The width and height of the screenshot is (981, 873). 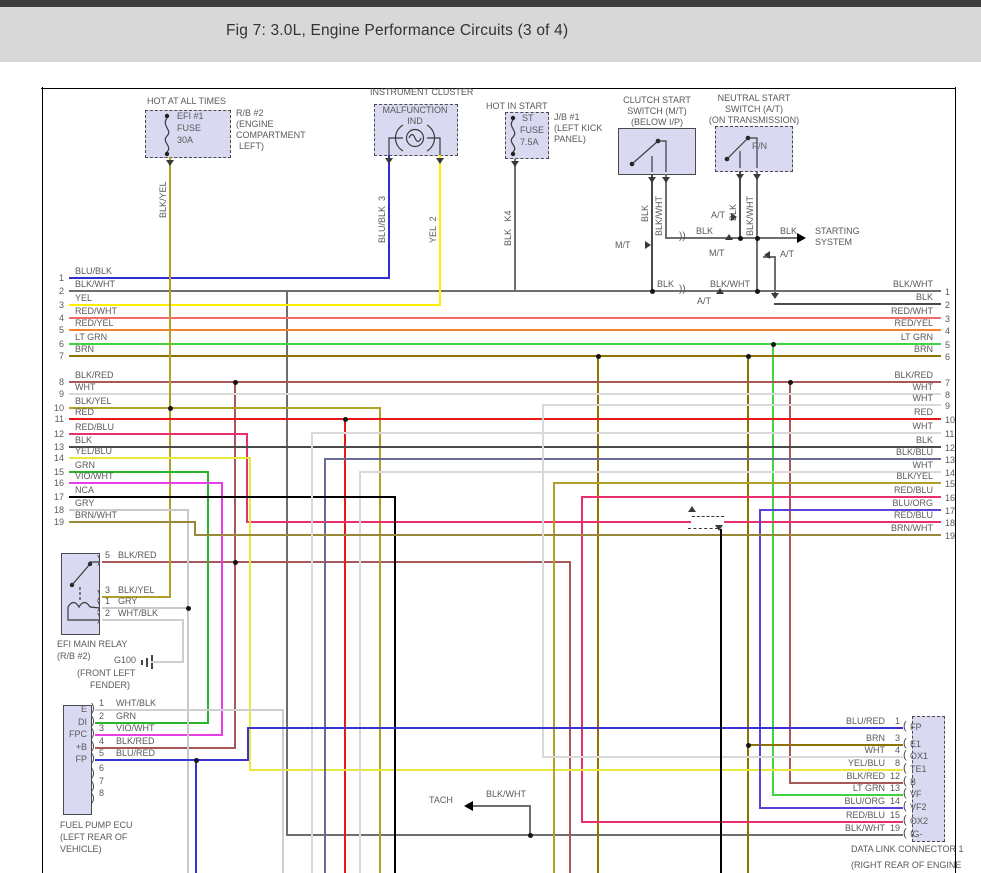 I want to click on left-row-wire-label: YEL/BLU, so click(x=94, y=451).